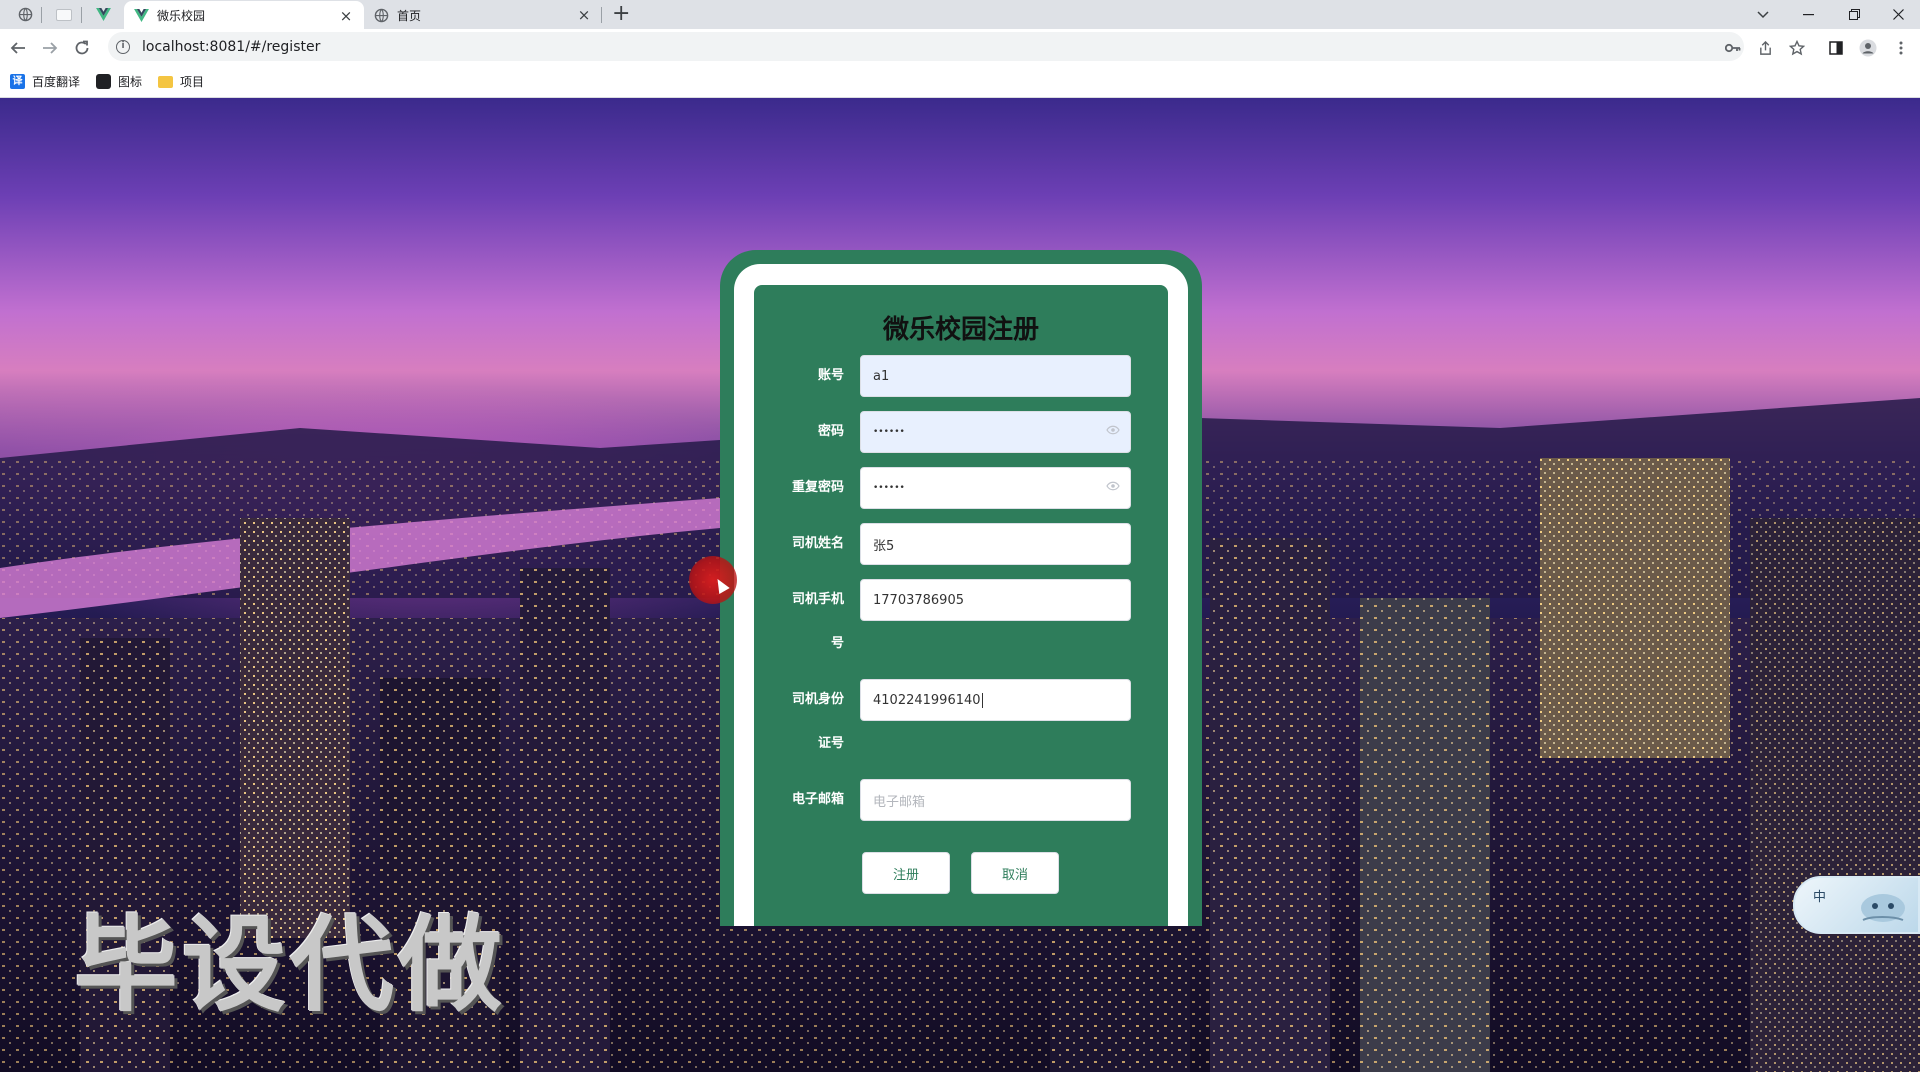 The height and width of the screenshot is (1072, 1920). Describe the element at coordinates (1015, 873) in the screenshot. I see `cancel-button: 取消` at that location.